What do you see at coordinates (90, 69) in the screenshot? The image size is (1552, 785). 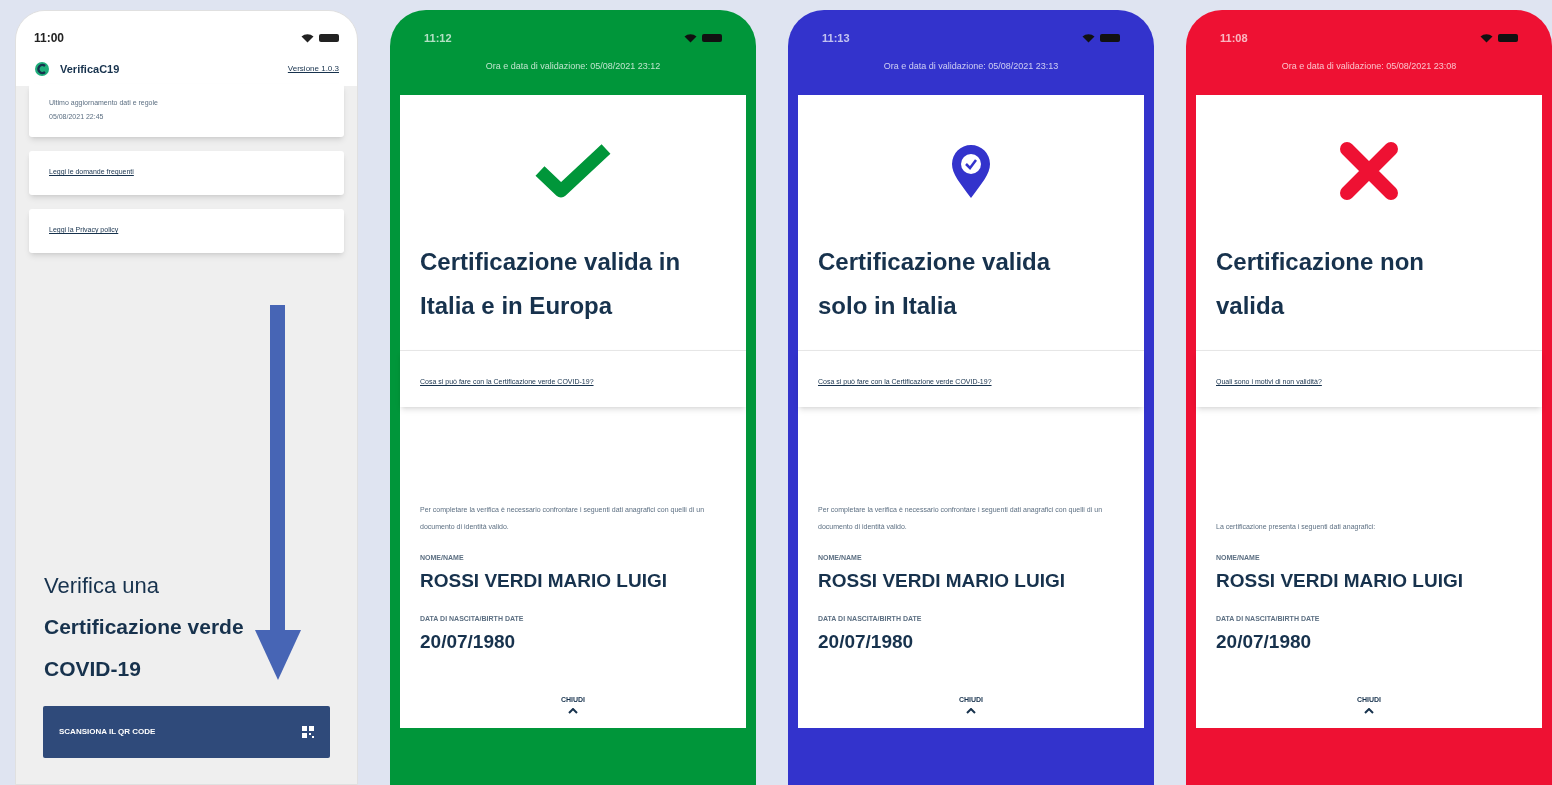 I see `app-name: VerificaC19` at bounding box center [90, 69].